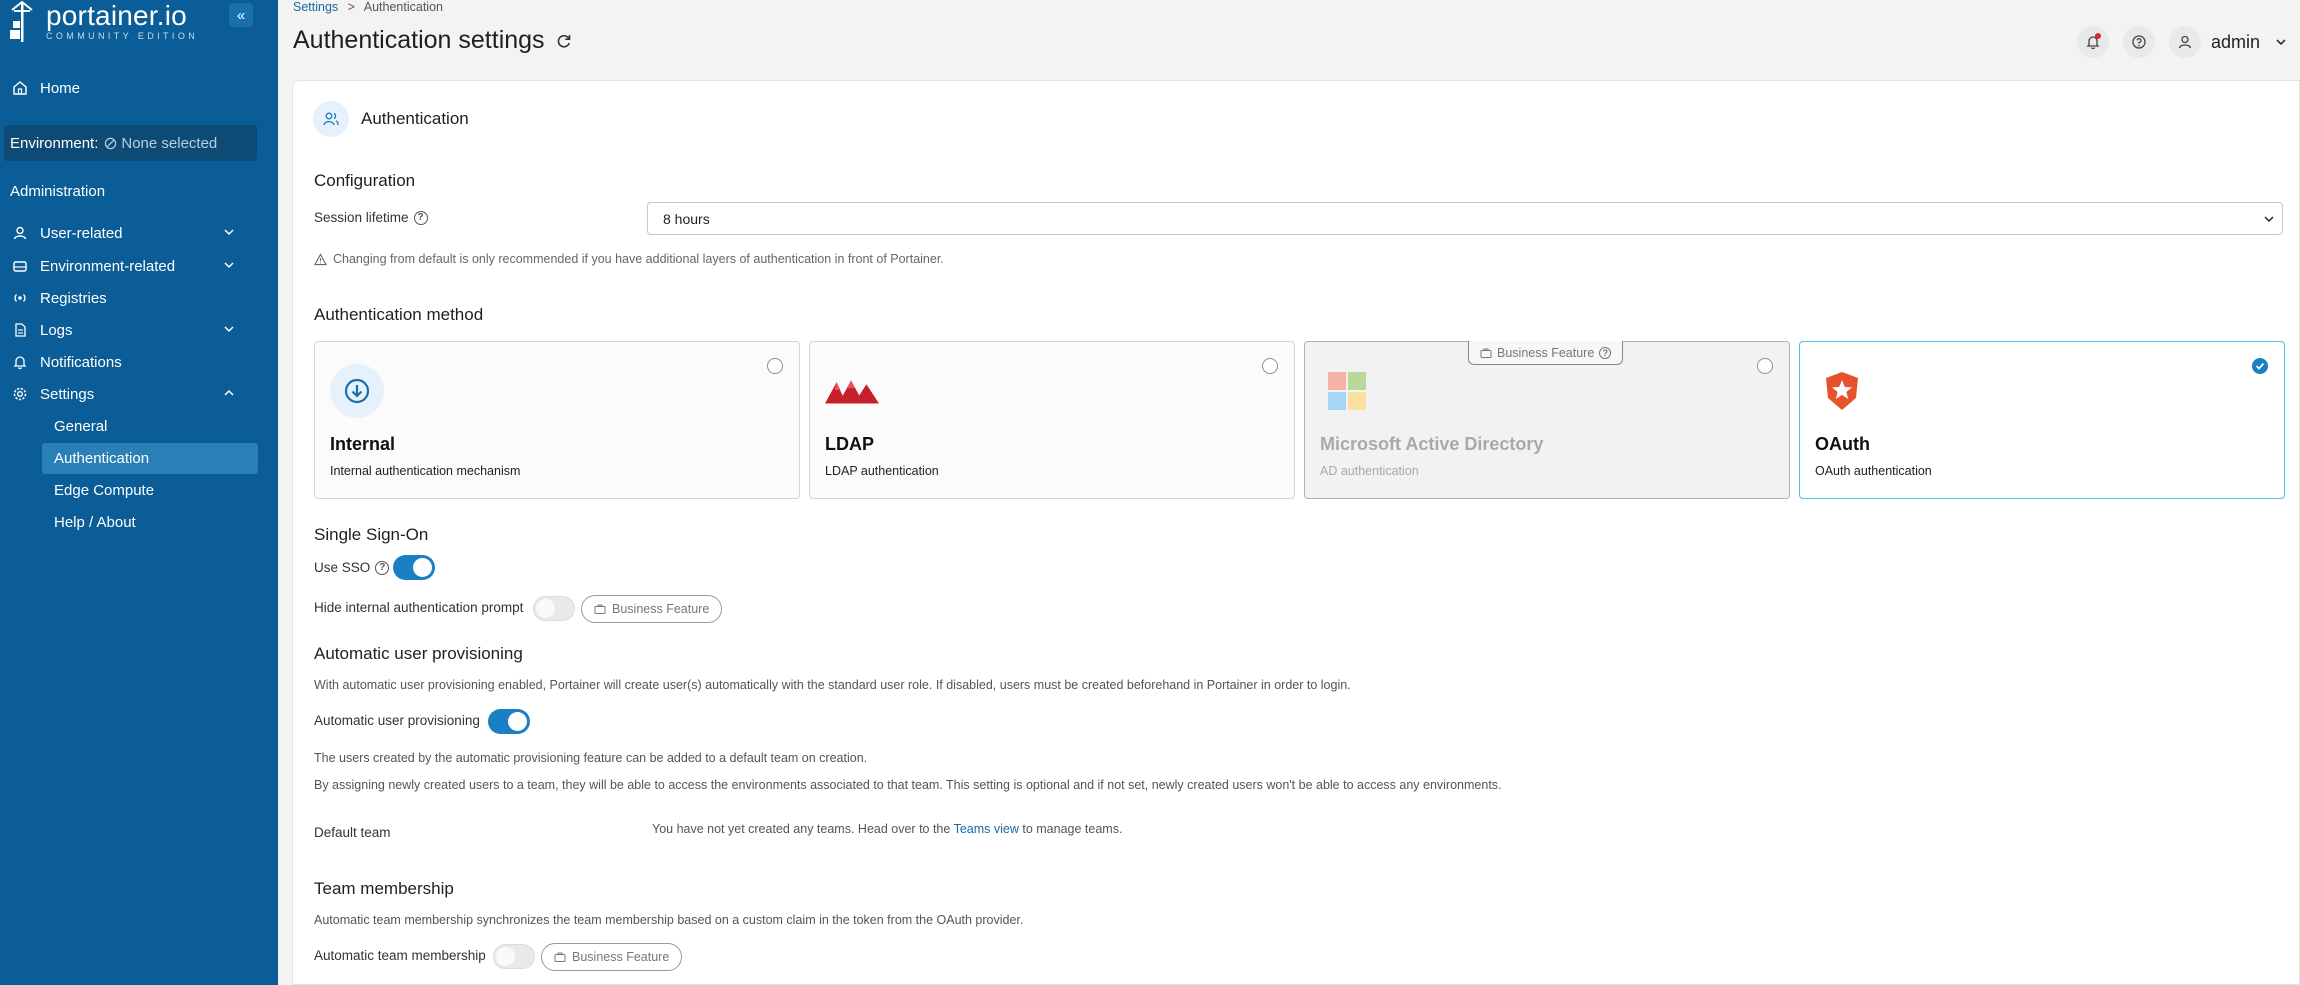 The image size is (2300, 985). What do you see at coordinates (415, 118) in the screenshot?
I see `card-title: Authentication` at bounding box center [415, 118].